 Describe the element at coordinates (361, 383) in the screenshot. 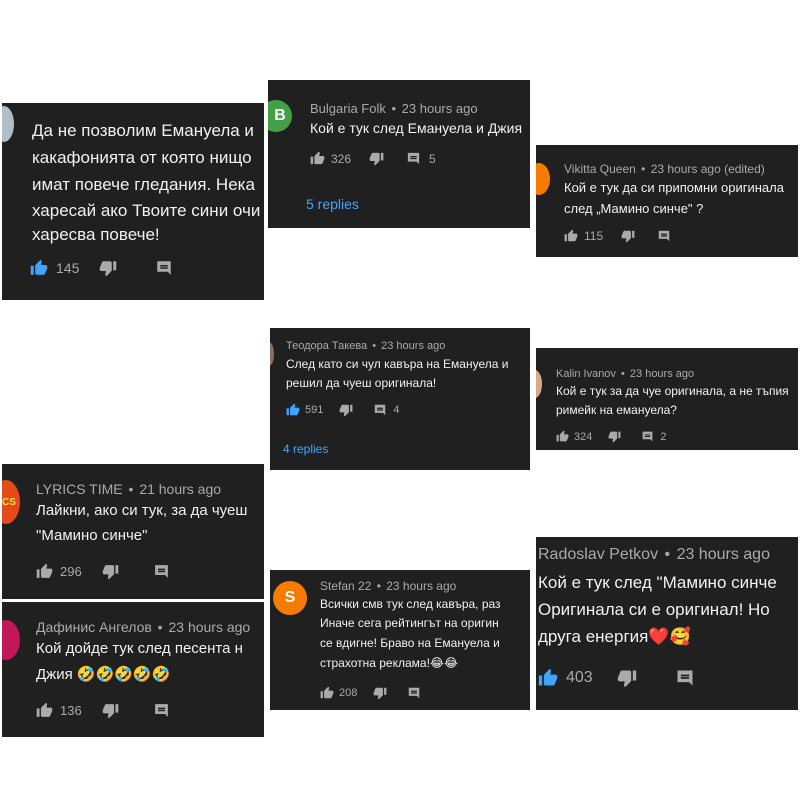

I see `comment-text-line: решил да чуеш оригинала!` at that location.